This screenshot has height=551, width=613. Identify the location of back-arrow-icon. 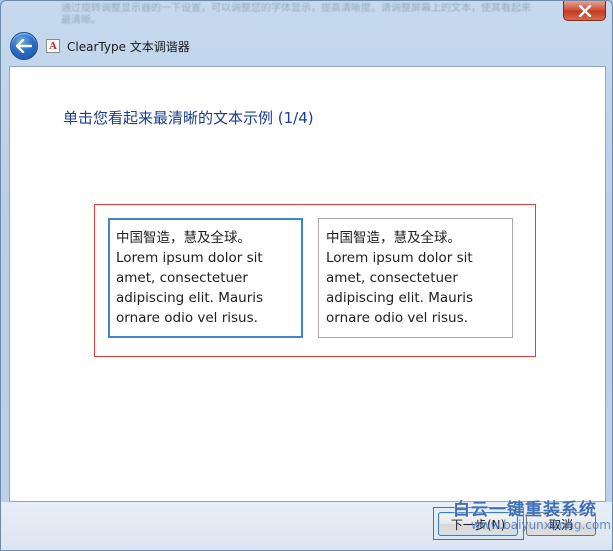
(24, 46).